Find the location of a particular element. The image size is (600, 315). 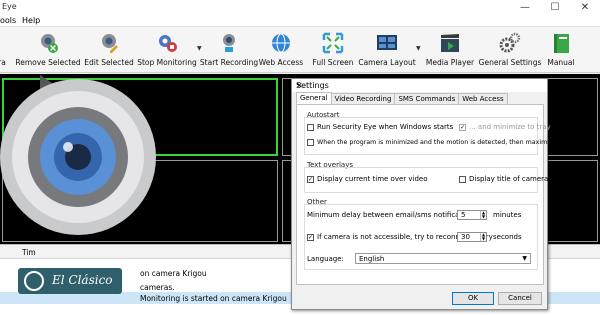

gears-icon is located at coordinates (510, 43).